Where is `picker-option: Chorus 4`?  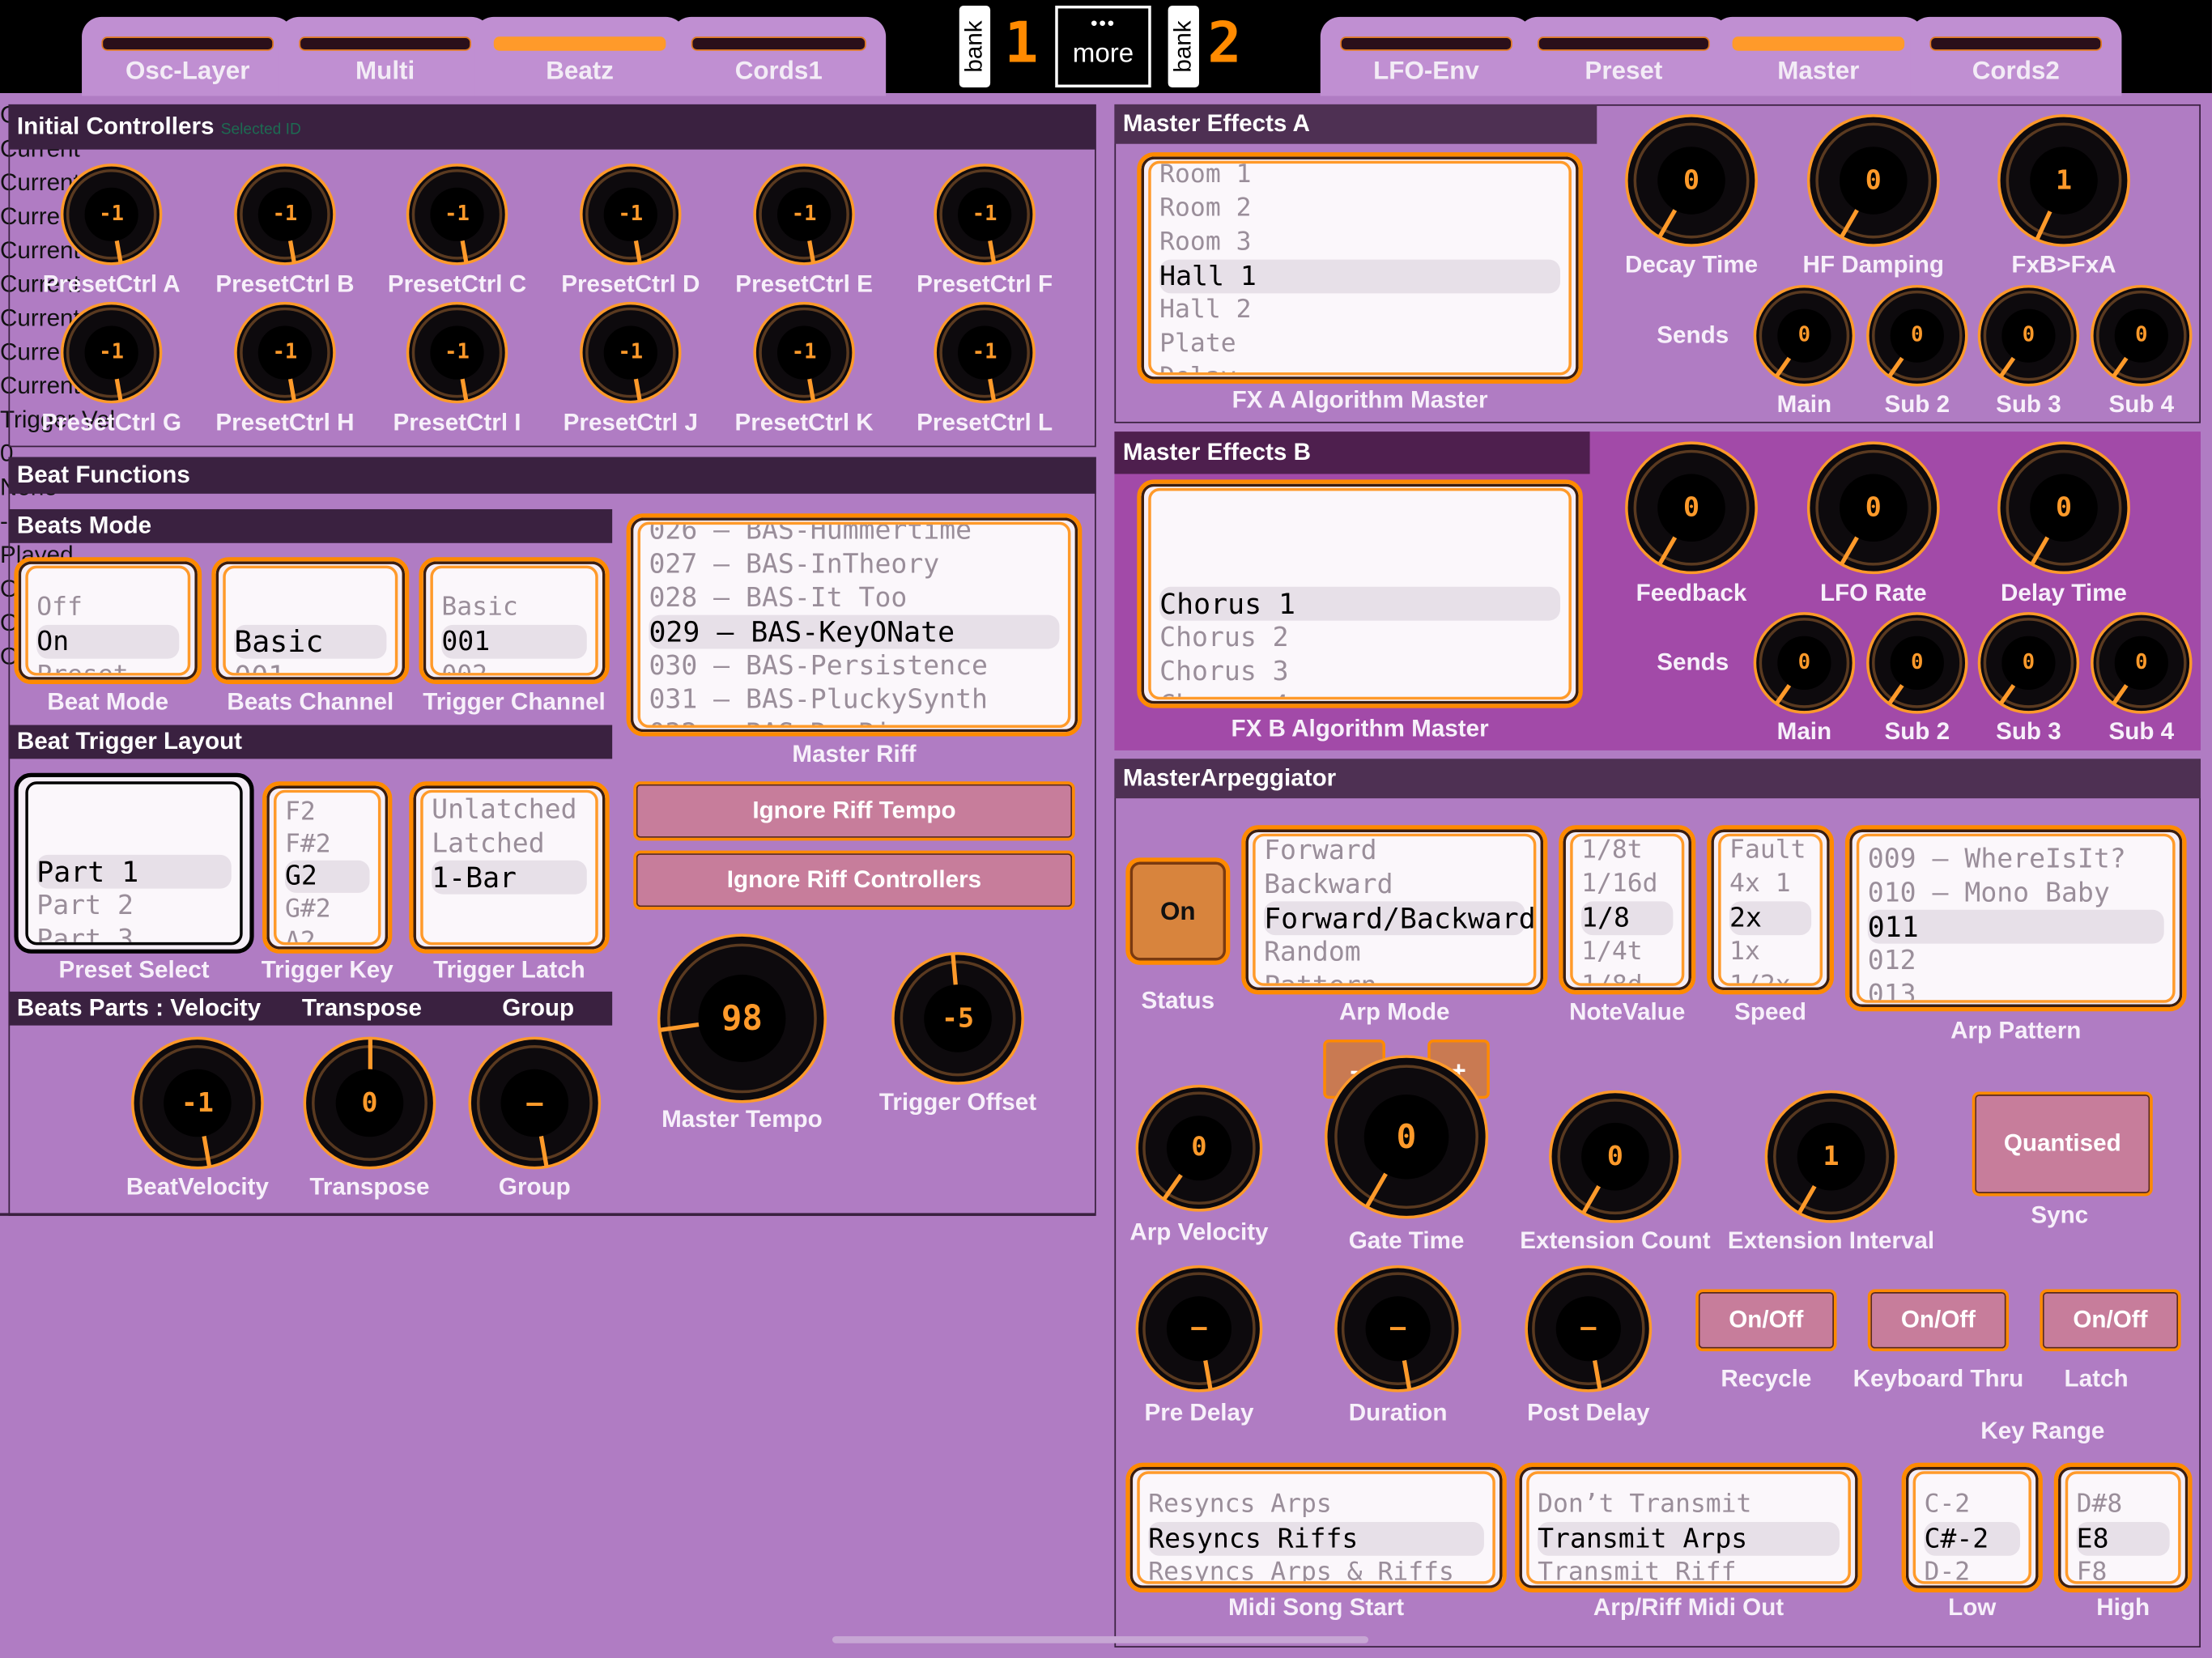
picker-option: Chorus 4 is located at coordinates (1360, 692).